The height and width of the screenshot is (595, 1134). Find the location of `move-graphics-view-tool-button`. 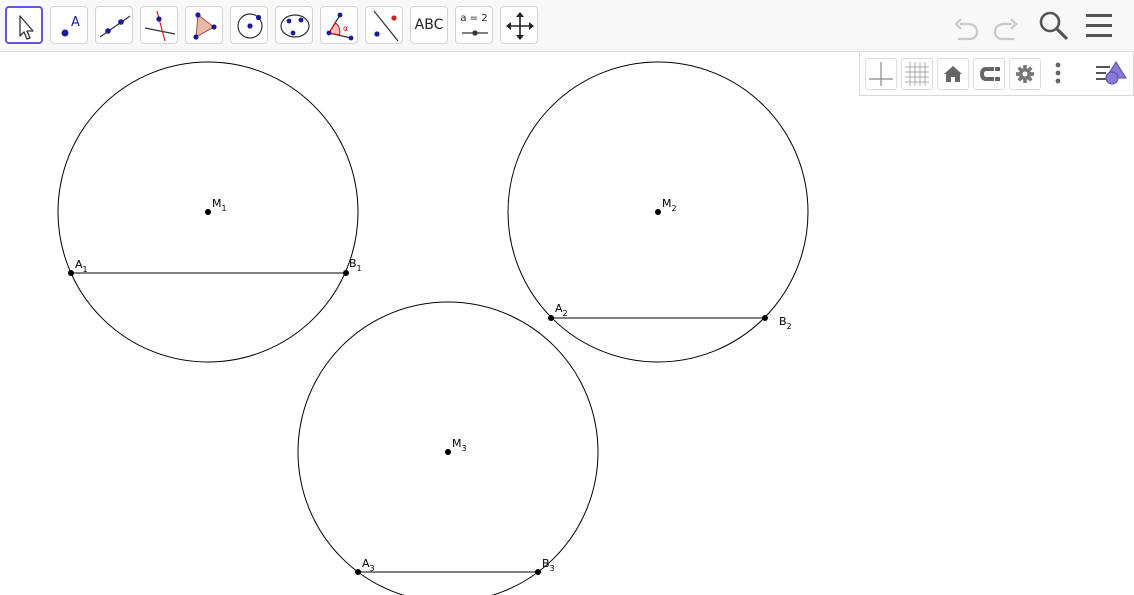

move-graphics-view-tool-button is located at coordinates (519, 25).